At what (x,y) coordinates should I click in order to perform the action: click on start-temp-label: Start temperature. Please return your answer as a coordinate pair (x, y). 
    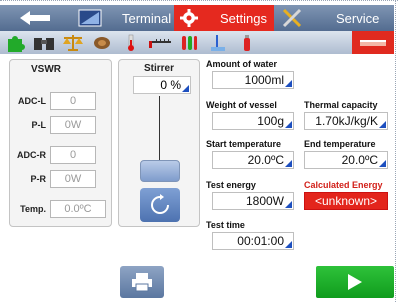
    Looking at the image, I should click on (244, 144).